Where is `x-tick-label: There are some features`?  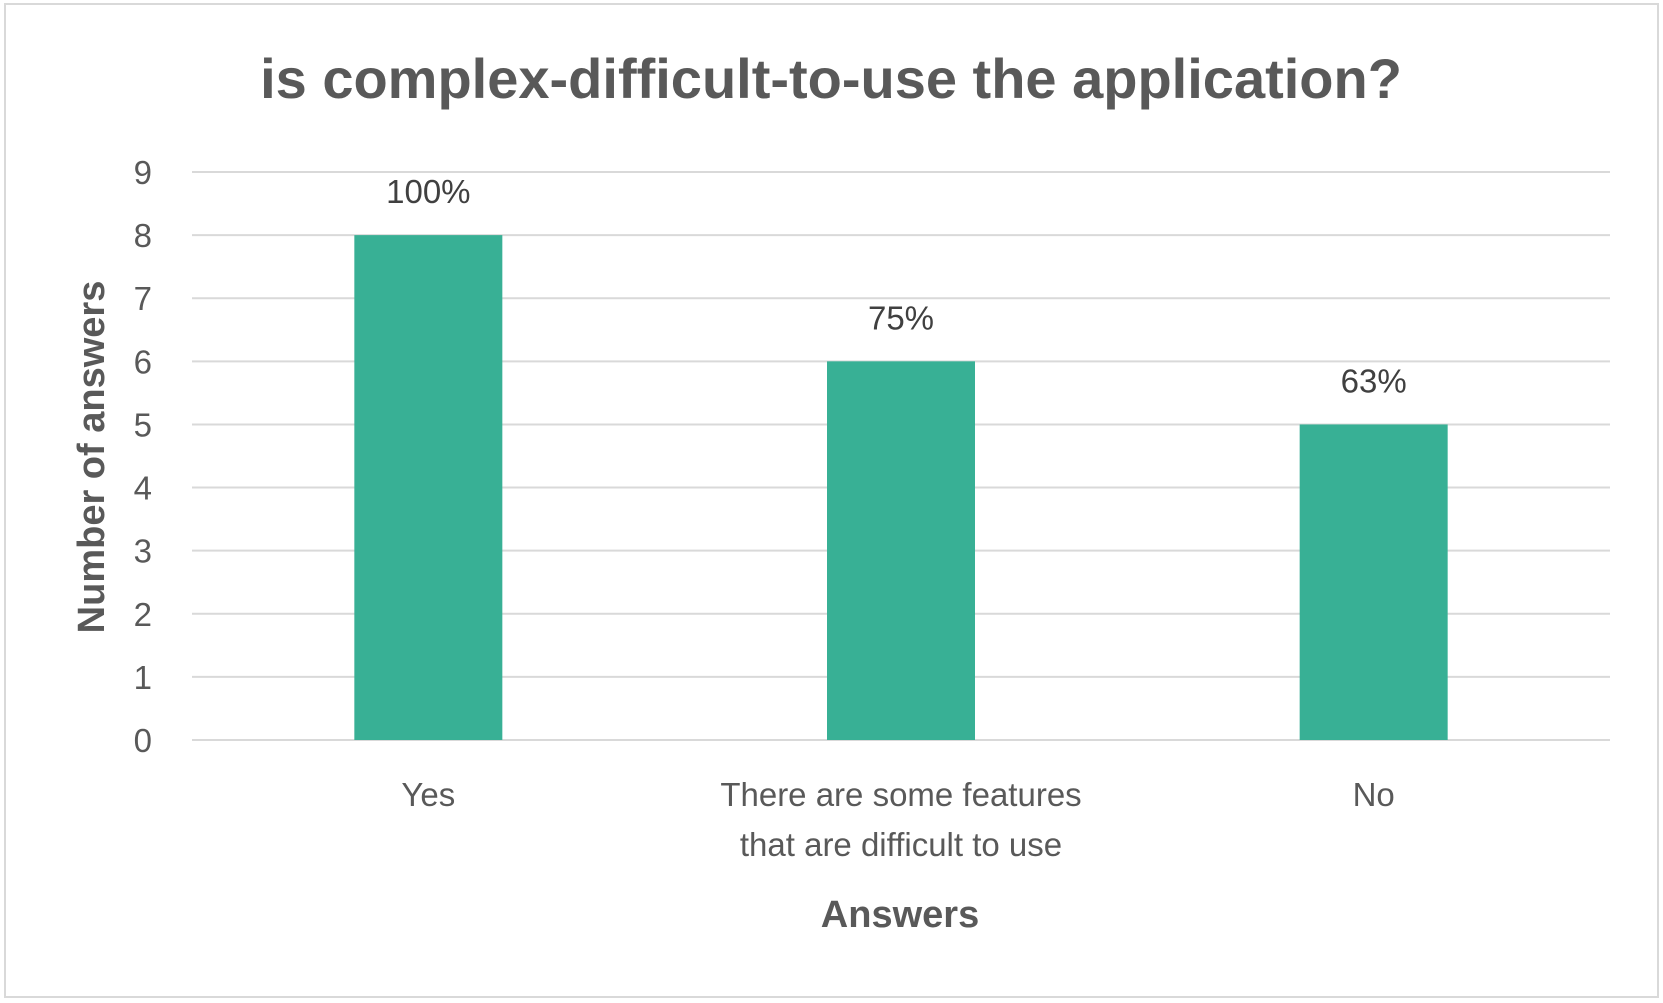
x-tick-label: There are some features is located at coordinates (900, 794).